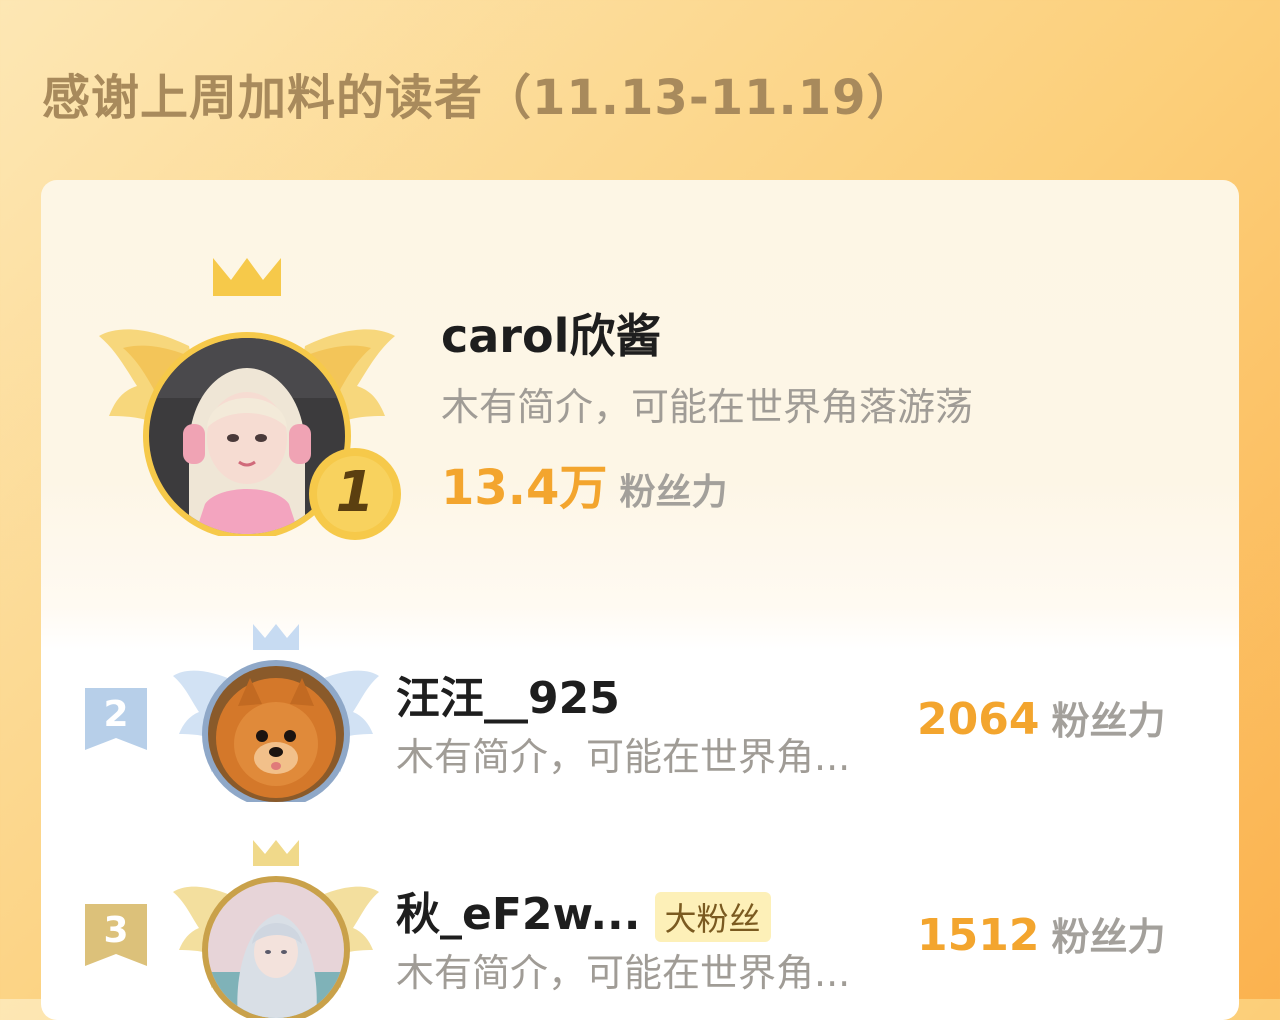  Describe the element at coordinates (707, 407) in the screenshot. I see `rank-1-bio: 木有简介，可能在世界角落游荡` at that location.